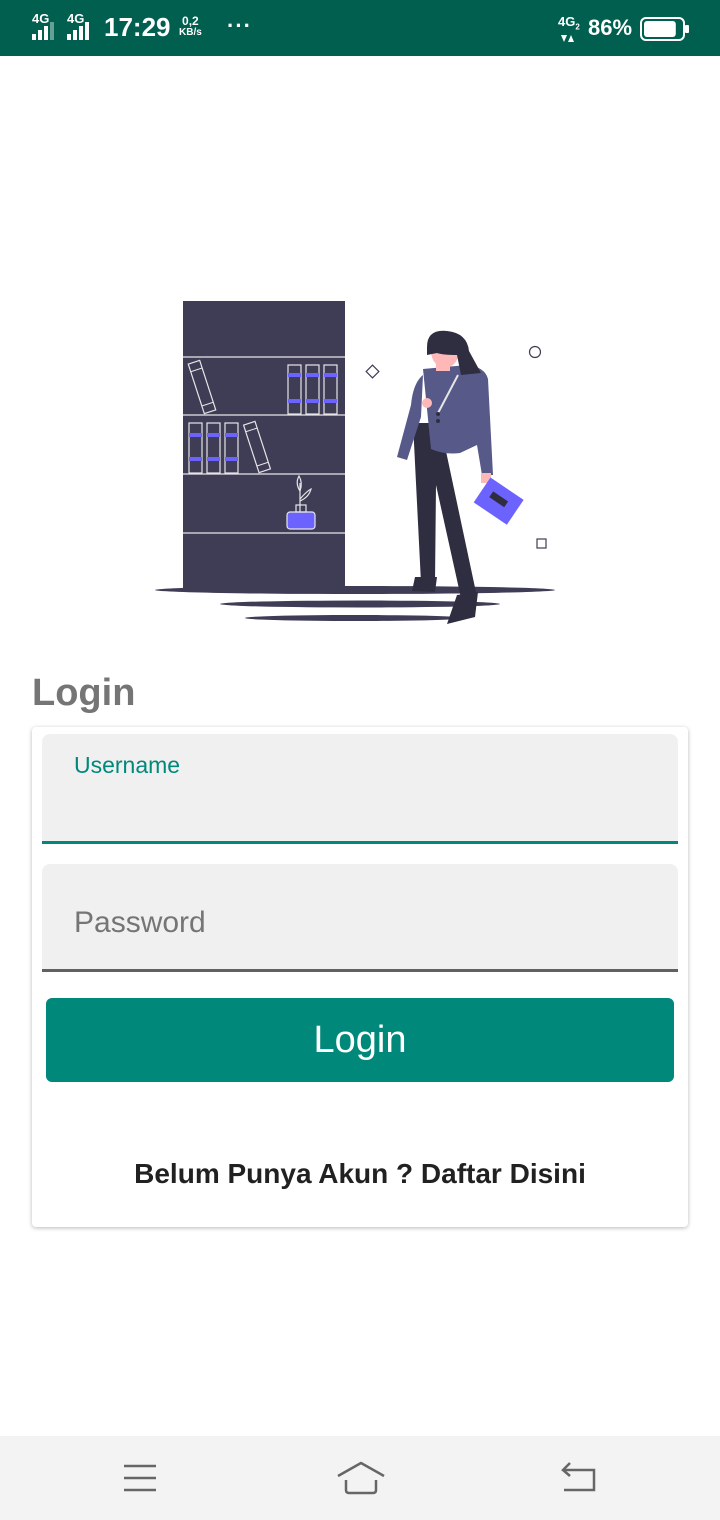 The width and height of the screenshot is (720, 1520). I want to click on diamond-shape, so click(372, 371).